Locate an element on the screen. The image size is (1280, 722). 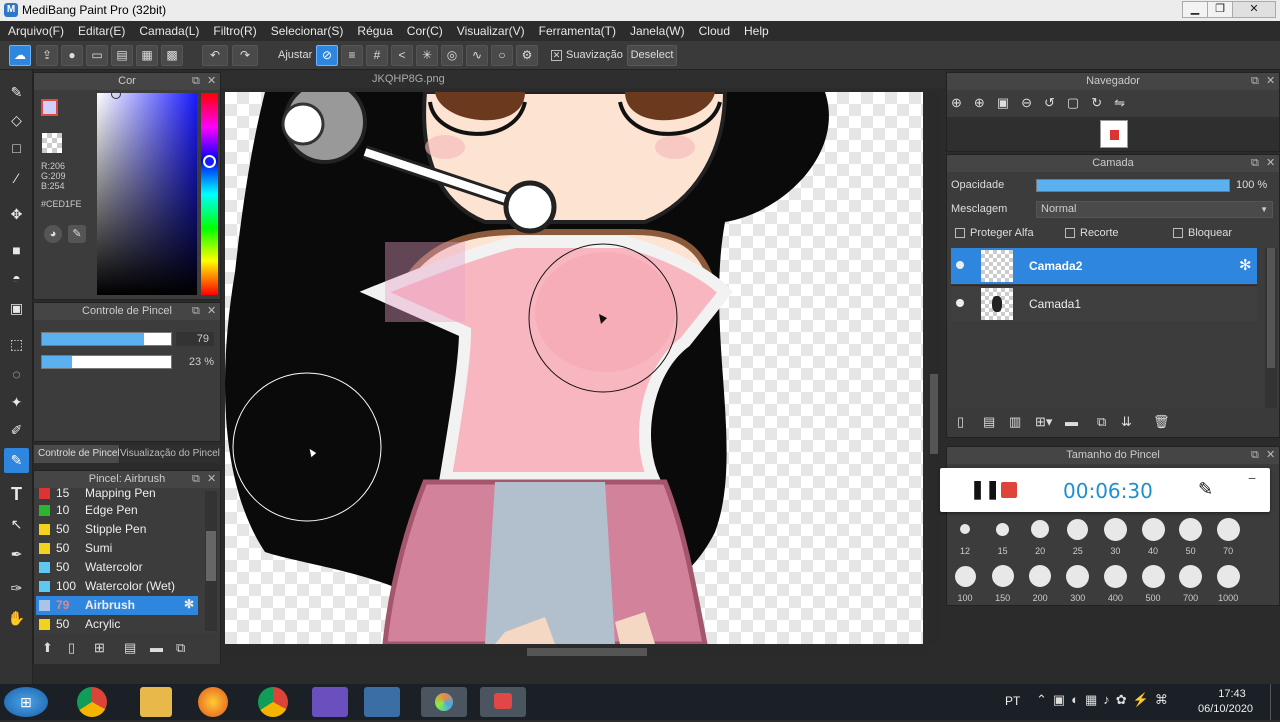
saturation-value-field is located at coordinates (147, 194).